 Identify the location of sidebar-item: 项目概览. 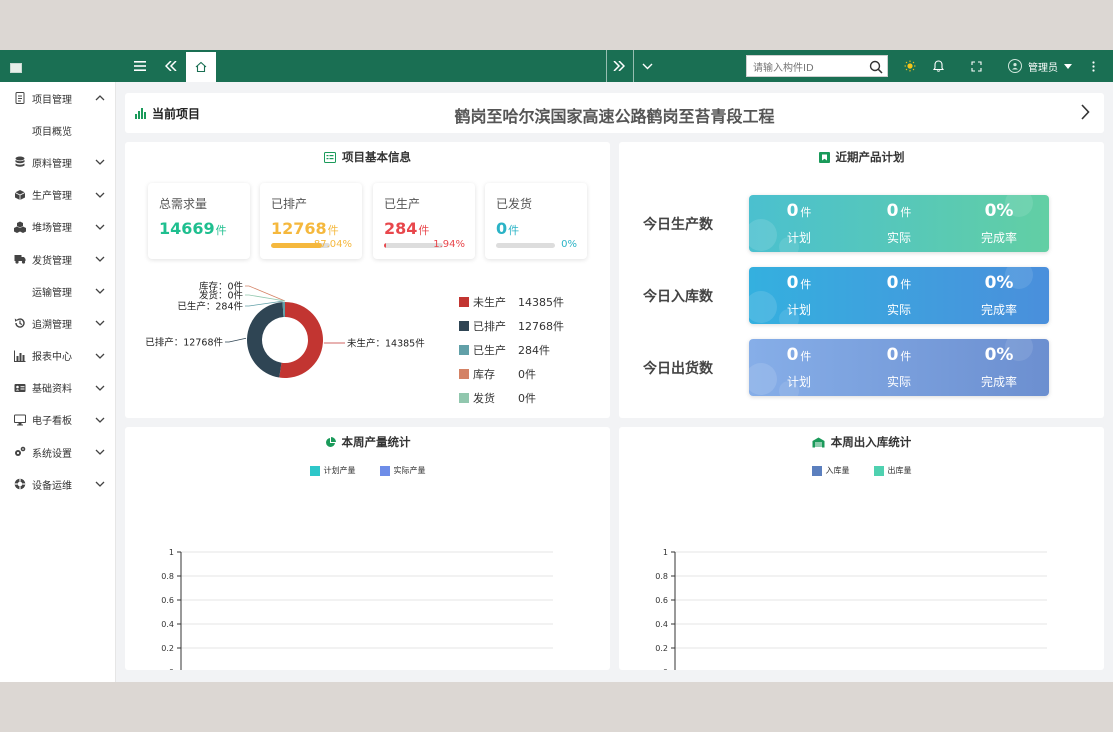
(57, 130).